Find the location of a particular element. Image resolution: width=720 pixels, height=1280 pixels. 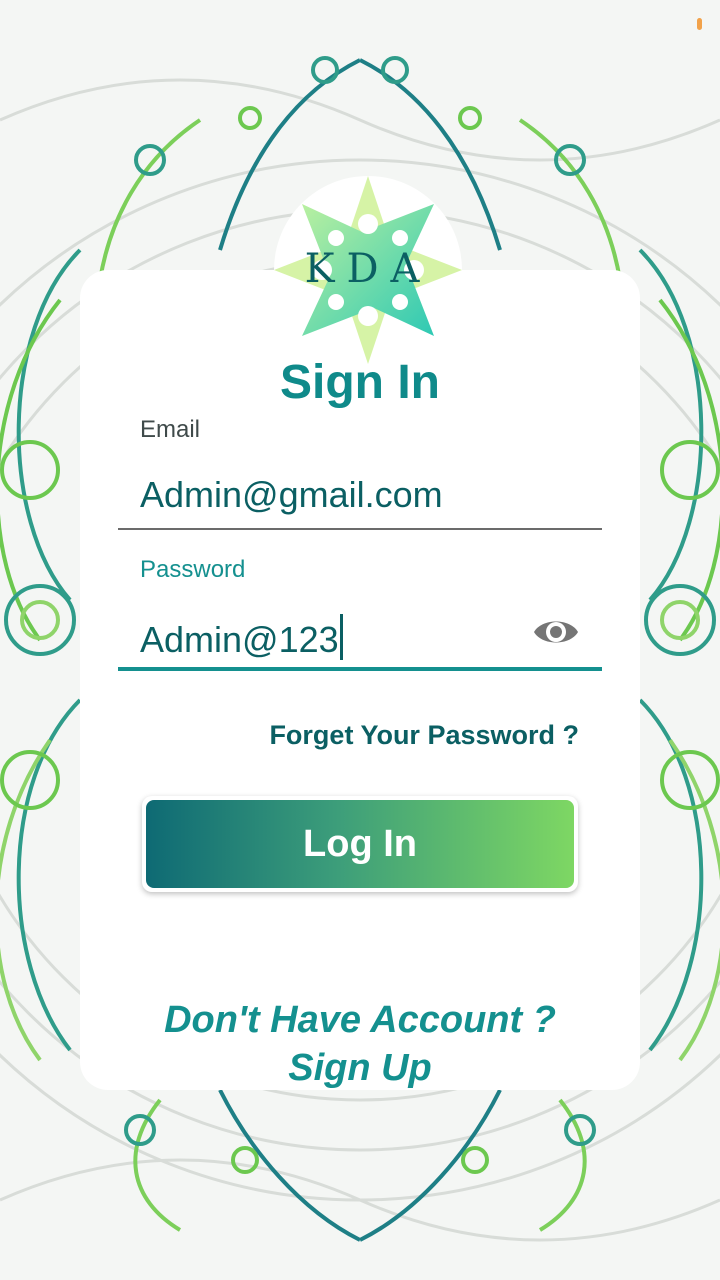

eye-icon is located at coordinates (556, 632).